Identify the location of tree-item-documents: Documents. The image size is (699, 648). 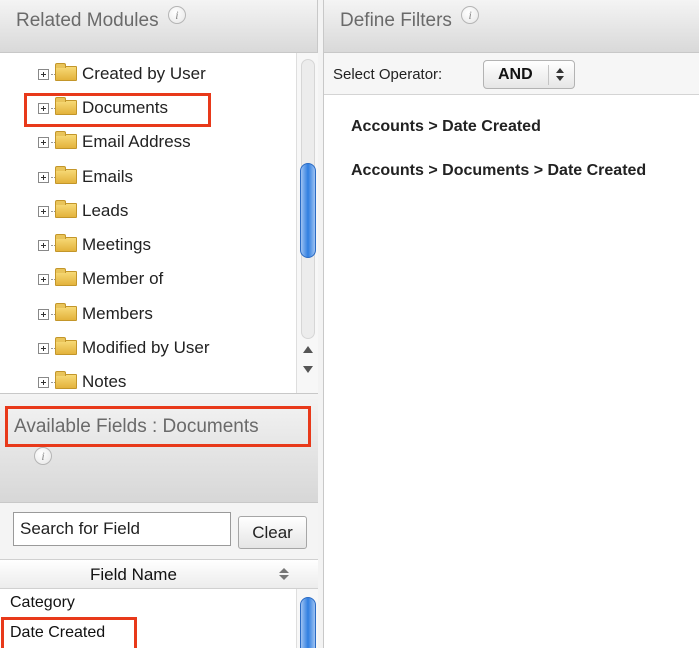
(103, 109).